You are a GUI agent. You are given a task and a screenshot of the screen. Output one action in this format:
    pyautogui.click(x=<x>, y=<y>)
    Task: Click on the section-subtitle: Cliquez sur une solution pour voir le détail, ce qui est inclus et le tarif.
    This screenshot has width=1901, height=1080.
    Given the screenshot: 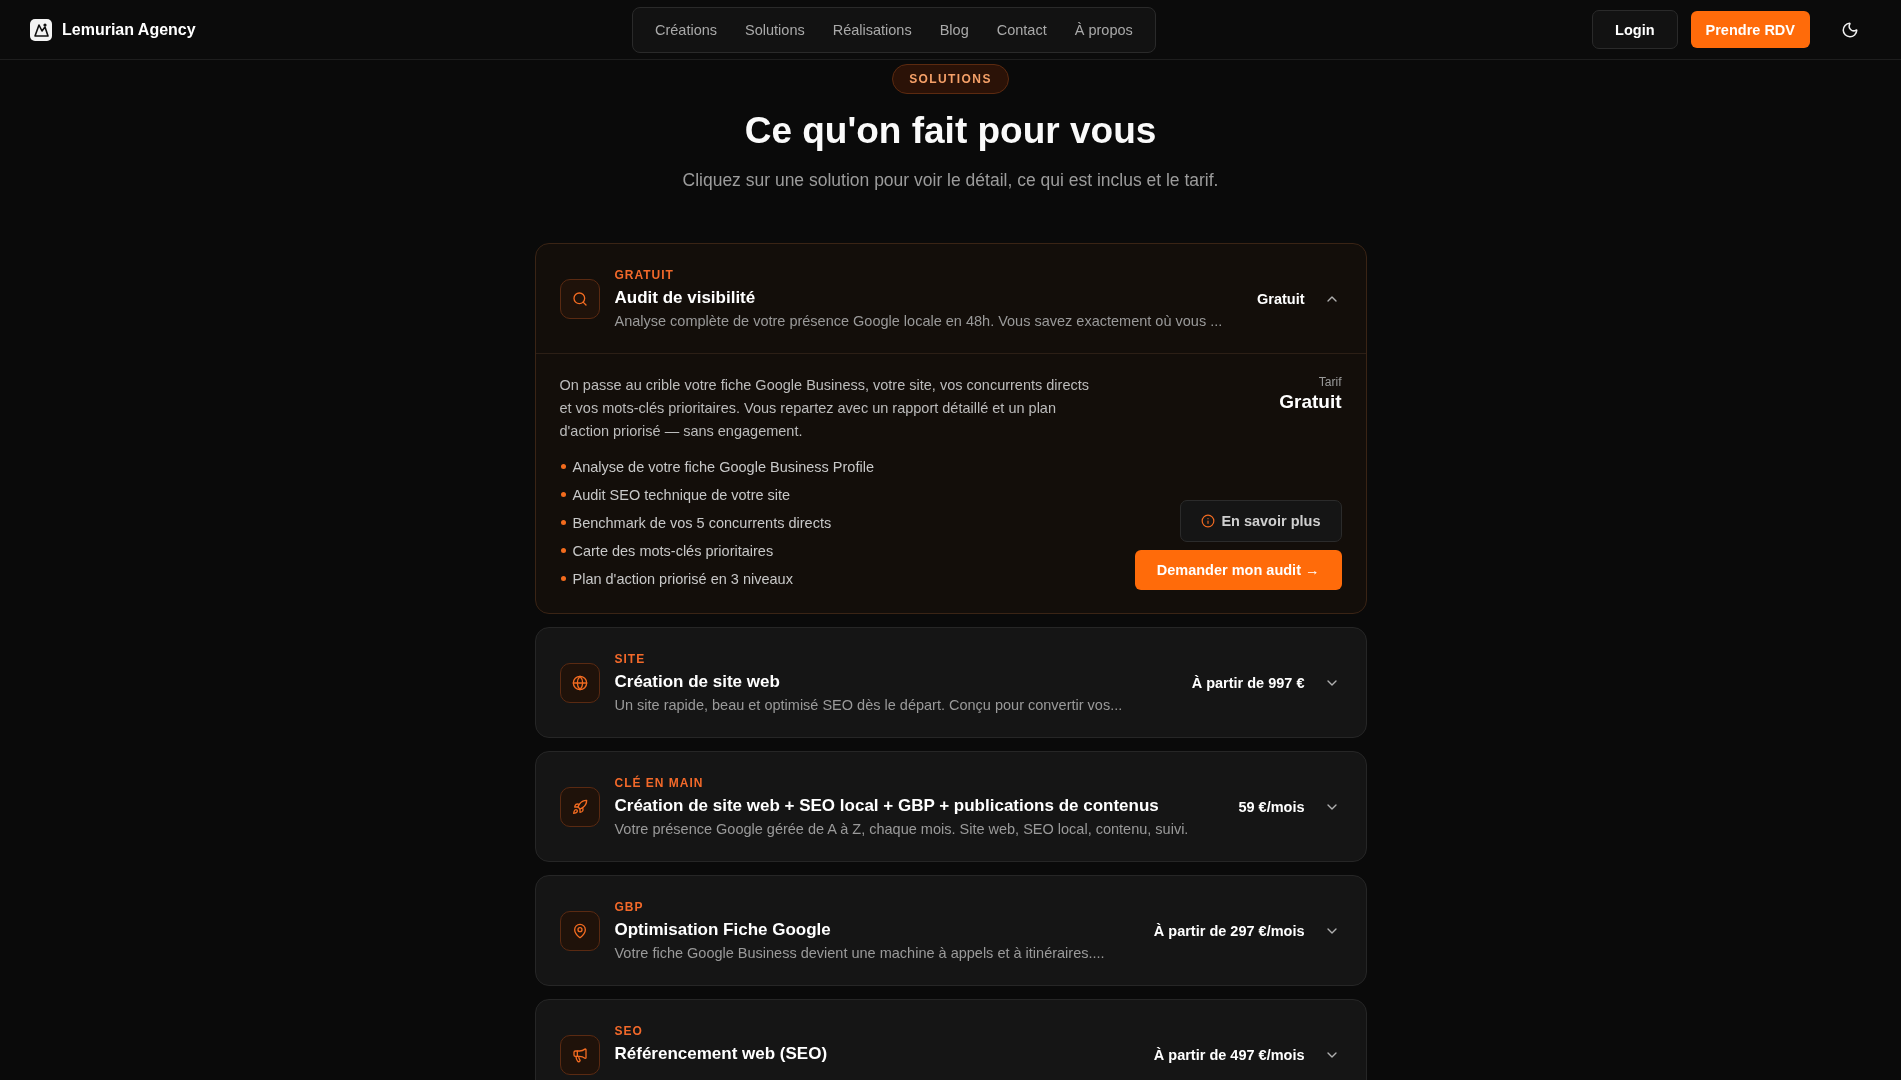 What is the action you would take?
    pyautogui.click(x=950, y=180)
    